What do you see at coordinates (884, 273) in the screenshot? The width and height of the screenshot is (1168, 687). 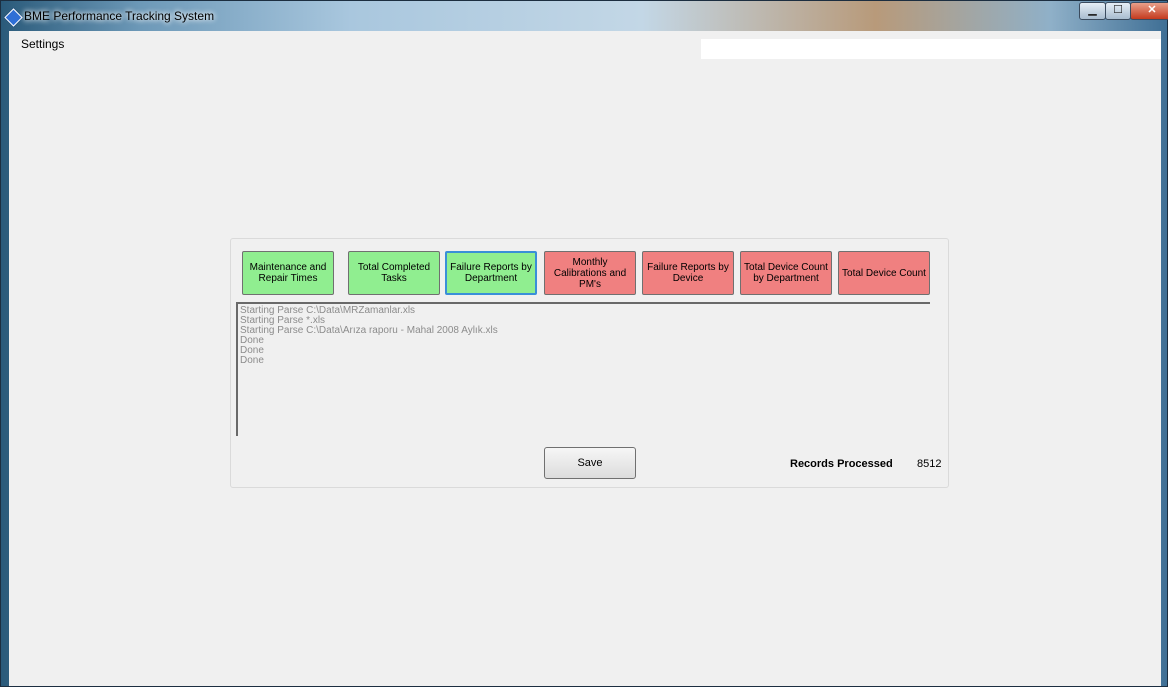 I see `total-device-count-button: Total Device Count` at bounding box center [884, 273].